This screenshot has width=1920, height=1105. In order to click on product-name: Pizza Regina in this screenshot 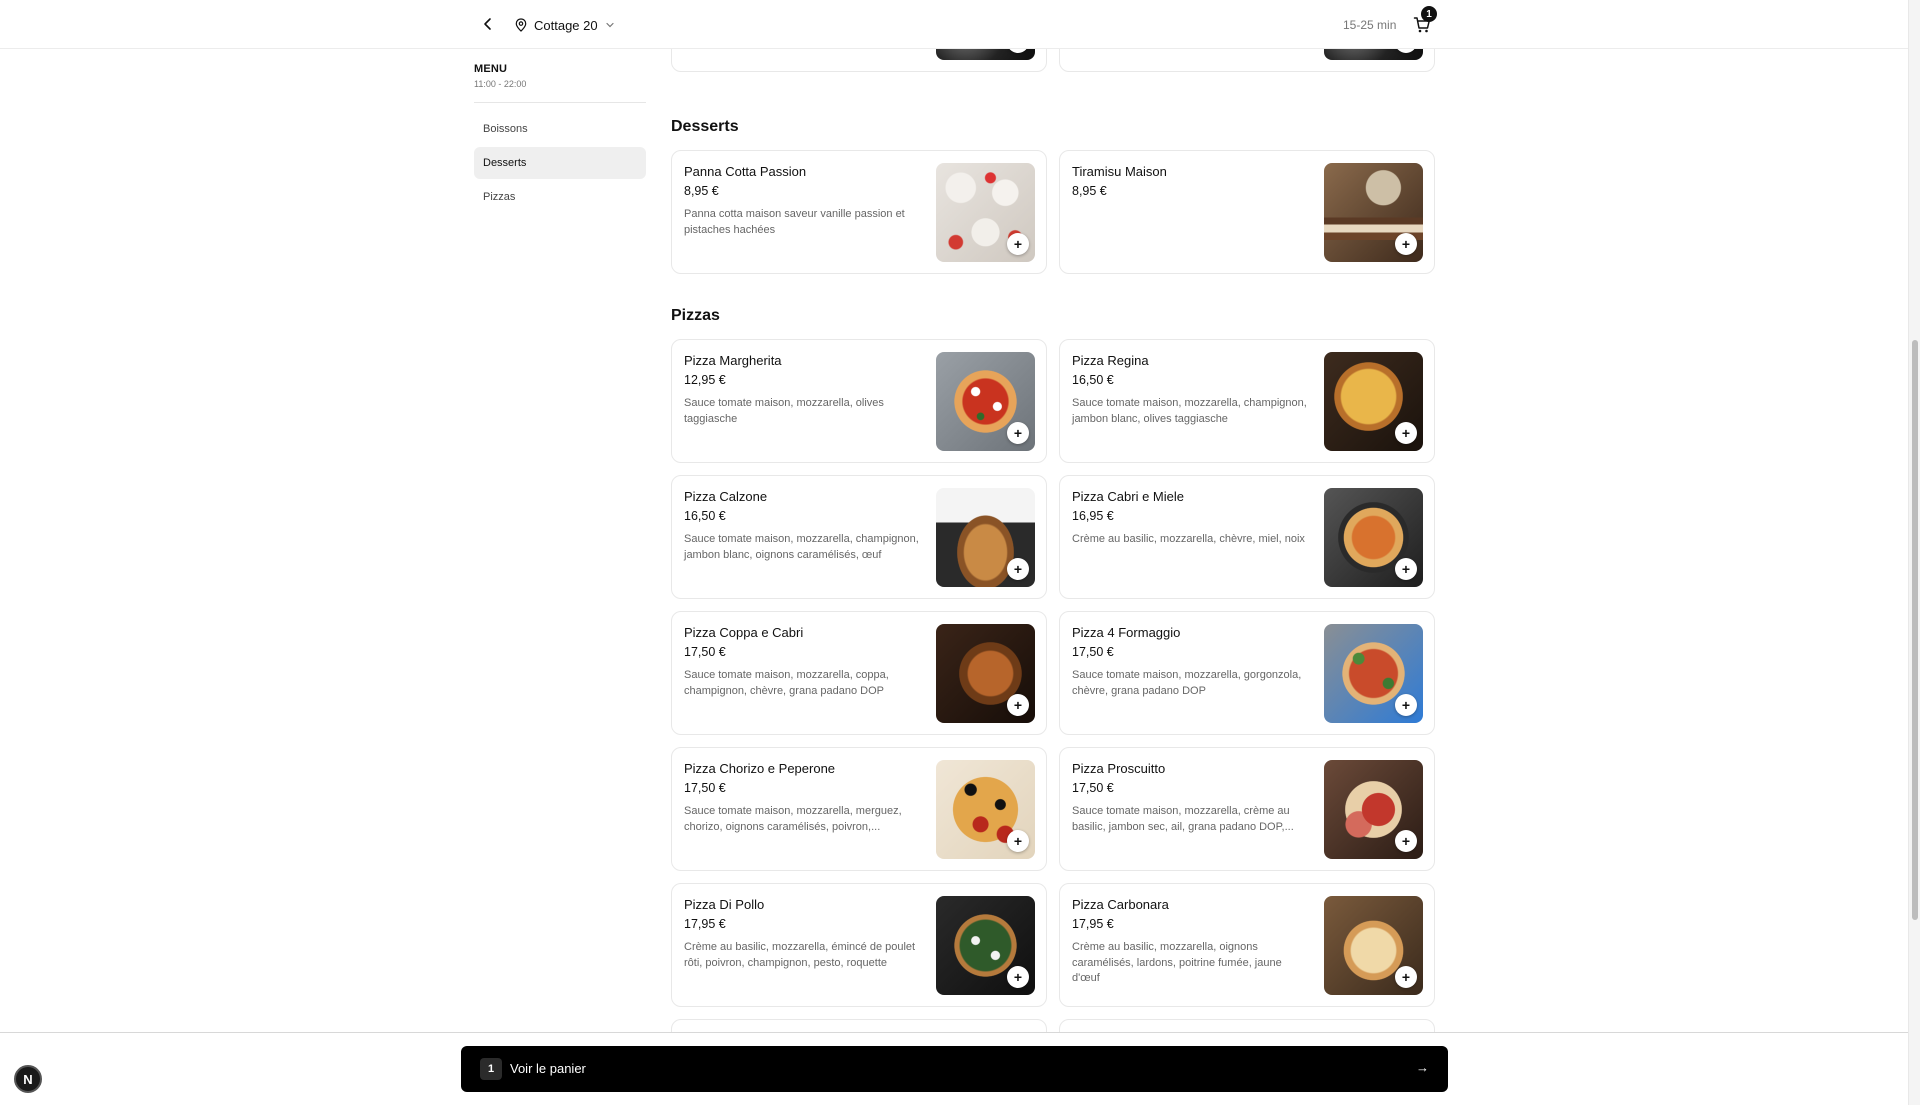, I will do `click(1110, 360)`.